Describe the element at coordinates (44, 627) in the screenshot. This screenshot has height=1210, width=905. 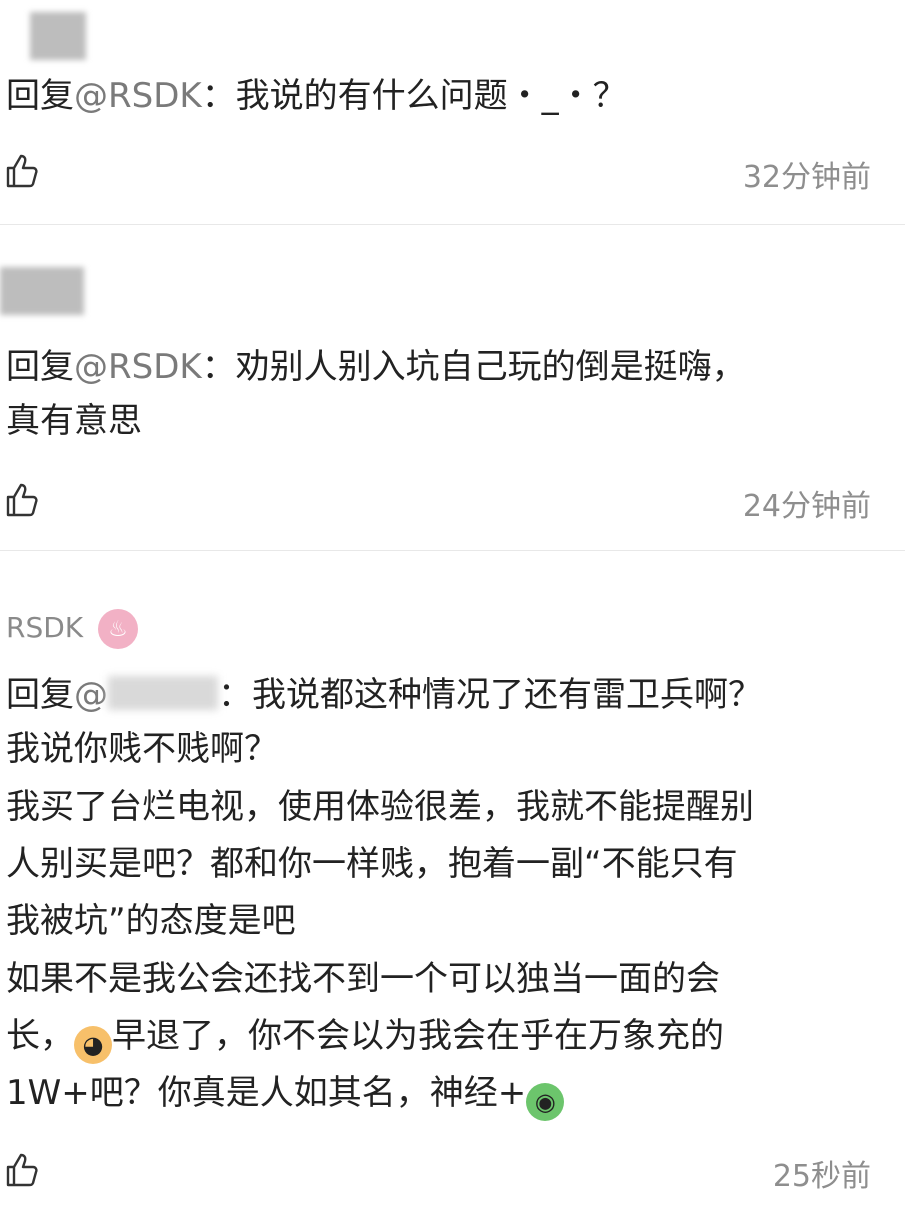
I see `username: RSDK` at that location.